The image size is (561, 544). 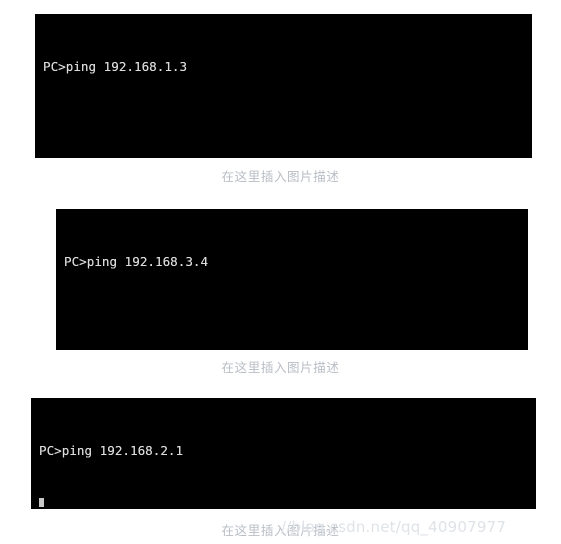 What do you see at coordinates (115, 66) in the screenshot?
I see `terminal-1-line-0: PC>ping 192.168.1.3` at bounding box center [115, 66].